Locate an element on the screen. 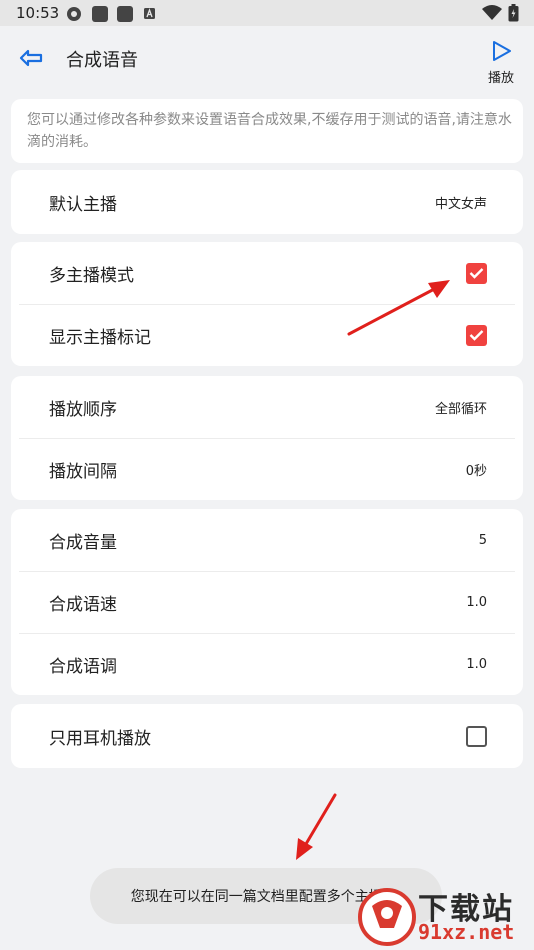 The width and height of the screenshot is (534, 950). play-button: 播放 is located at coordinates (501, 63).